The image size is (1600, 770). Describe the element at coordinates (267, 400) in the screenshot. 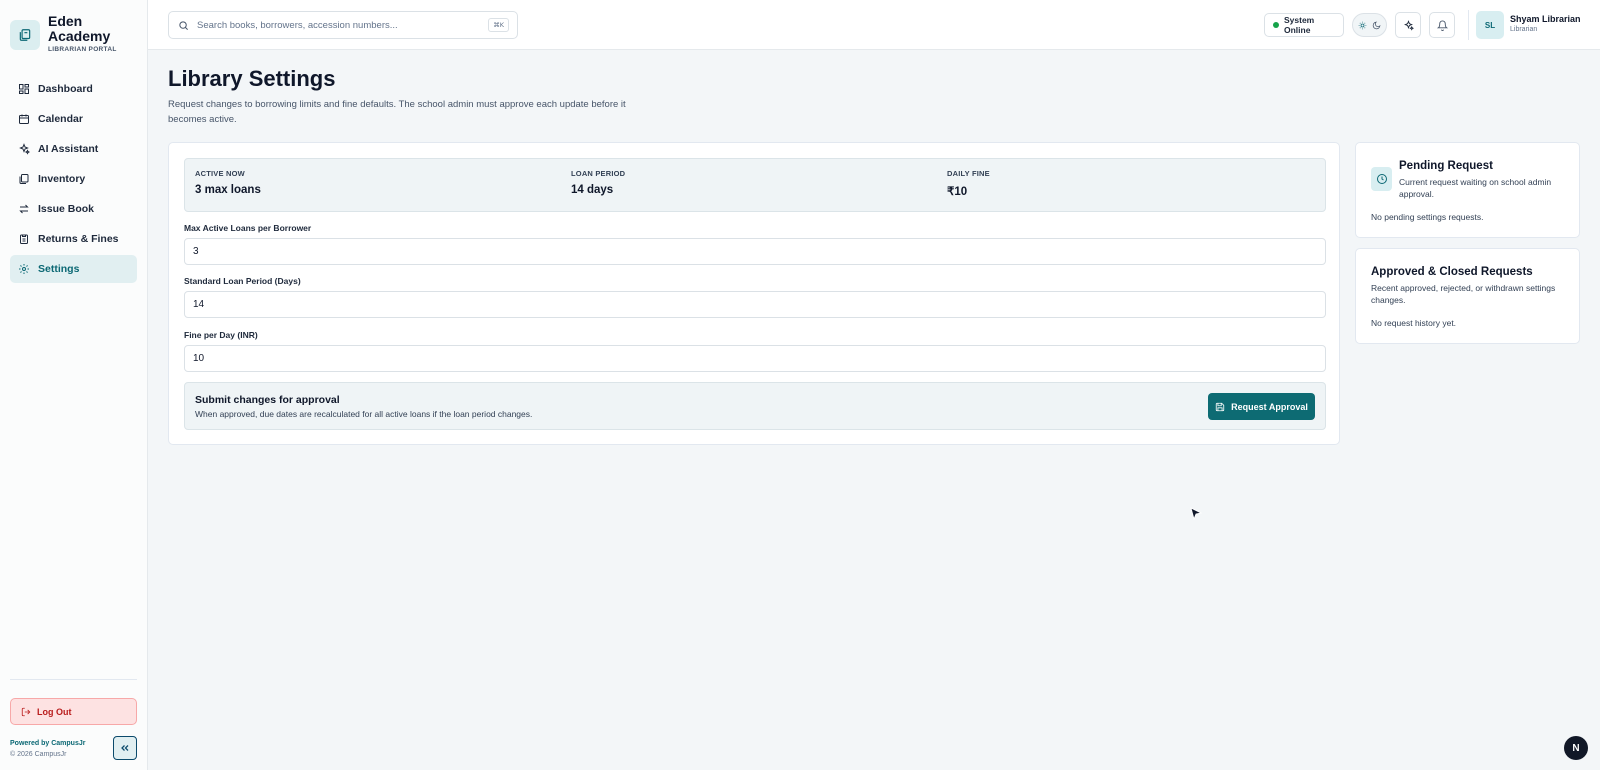

I see `submit-title: Submit changes for approval` at that location.